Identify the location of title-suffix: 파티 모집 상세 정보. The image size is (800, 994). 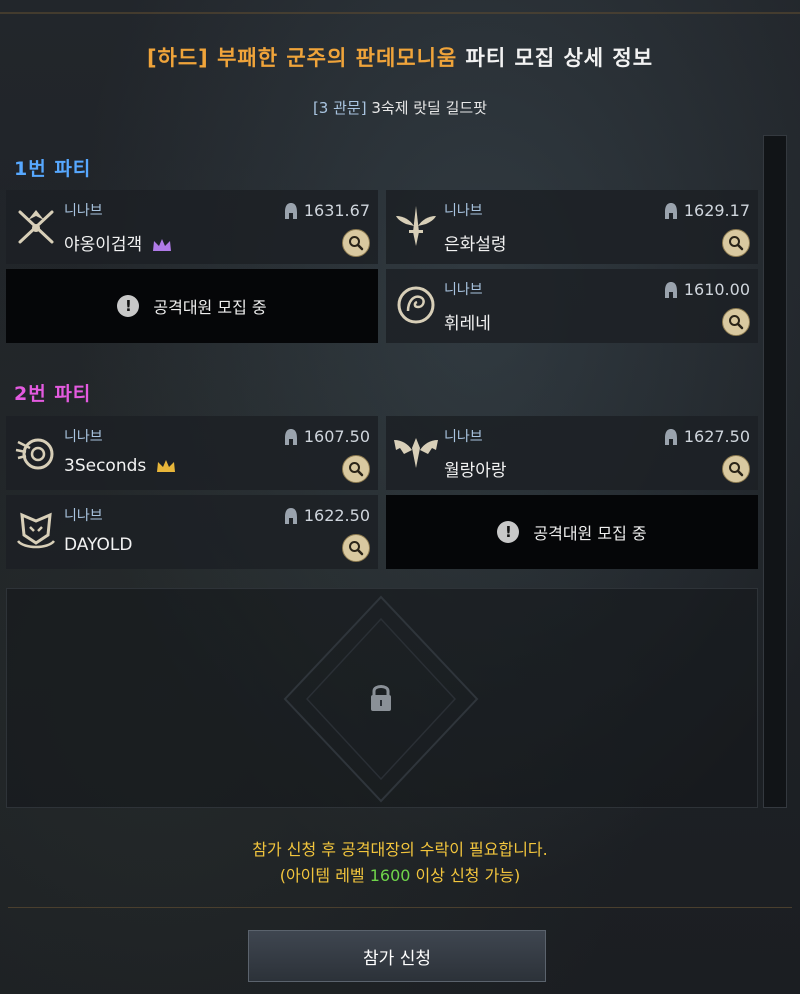
(555, 58).